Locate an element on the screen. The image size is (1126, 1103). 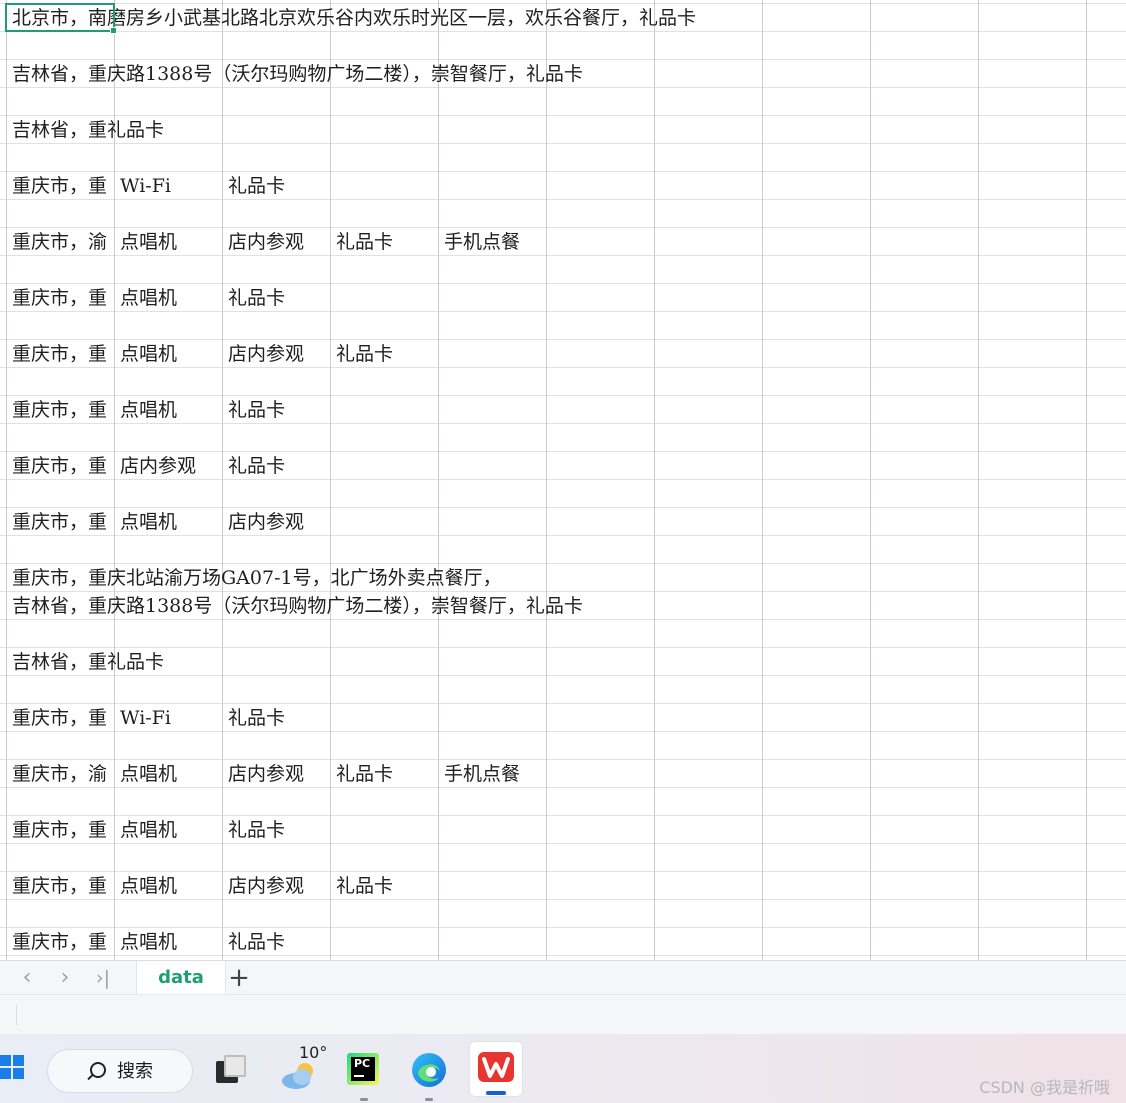
watermark-text: CSDN @我是祈哦 is located at coordinates (1044, 1087).